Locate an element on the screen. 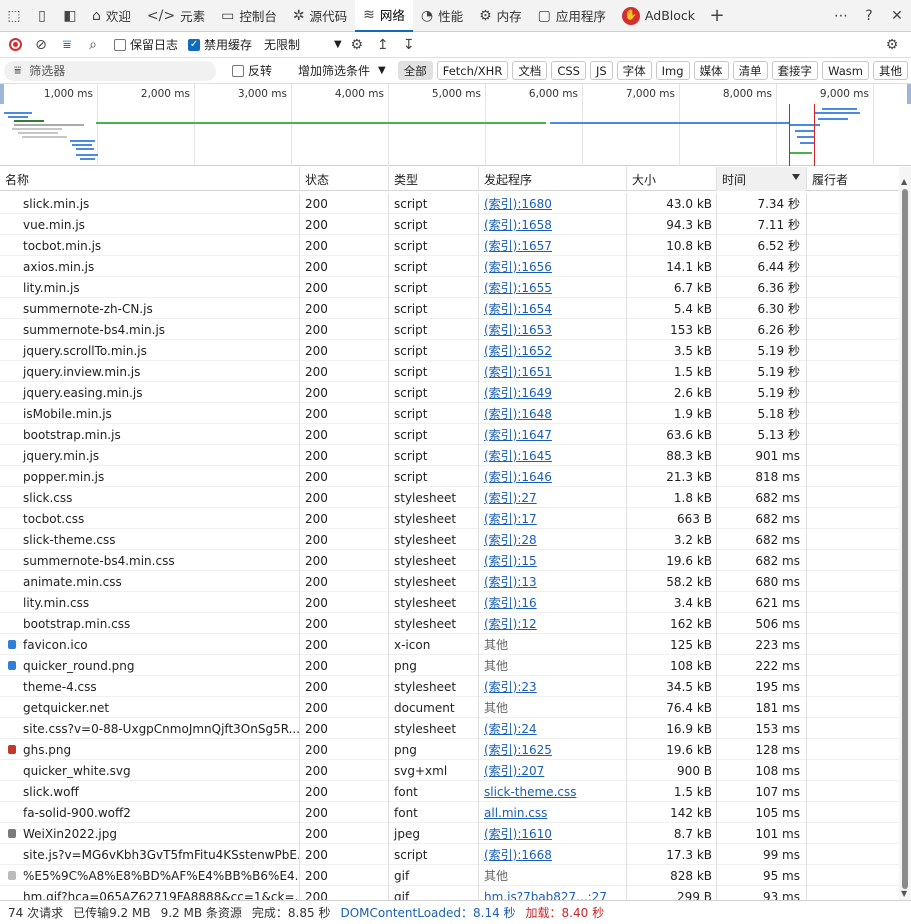 The width and height of the screenshot is (911, 924). device-emulation-icon: ▯ is located at coordinates (42, 16).